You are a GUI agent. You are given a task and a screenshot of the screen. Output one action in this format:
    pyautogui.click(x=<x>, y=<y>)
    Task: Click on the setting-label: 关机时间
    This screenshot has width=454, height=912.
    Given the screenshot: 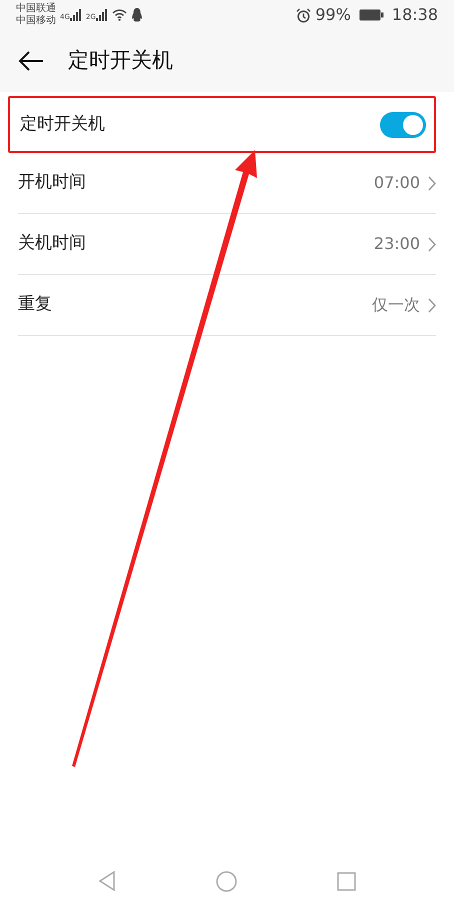 What is the action you would take?
    pyautogui.click(x=52, y=244)
    